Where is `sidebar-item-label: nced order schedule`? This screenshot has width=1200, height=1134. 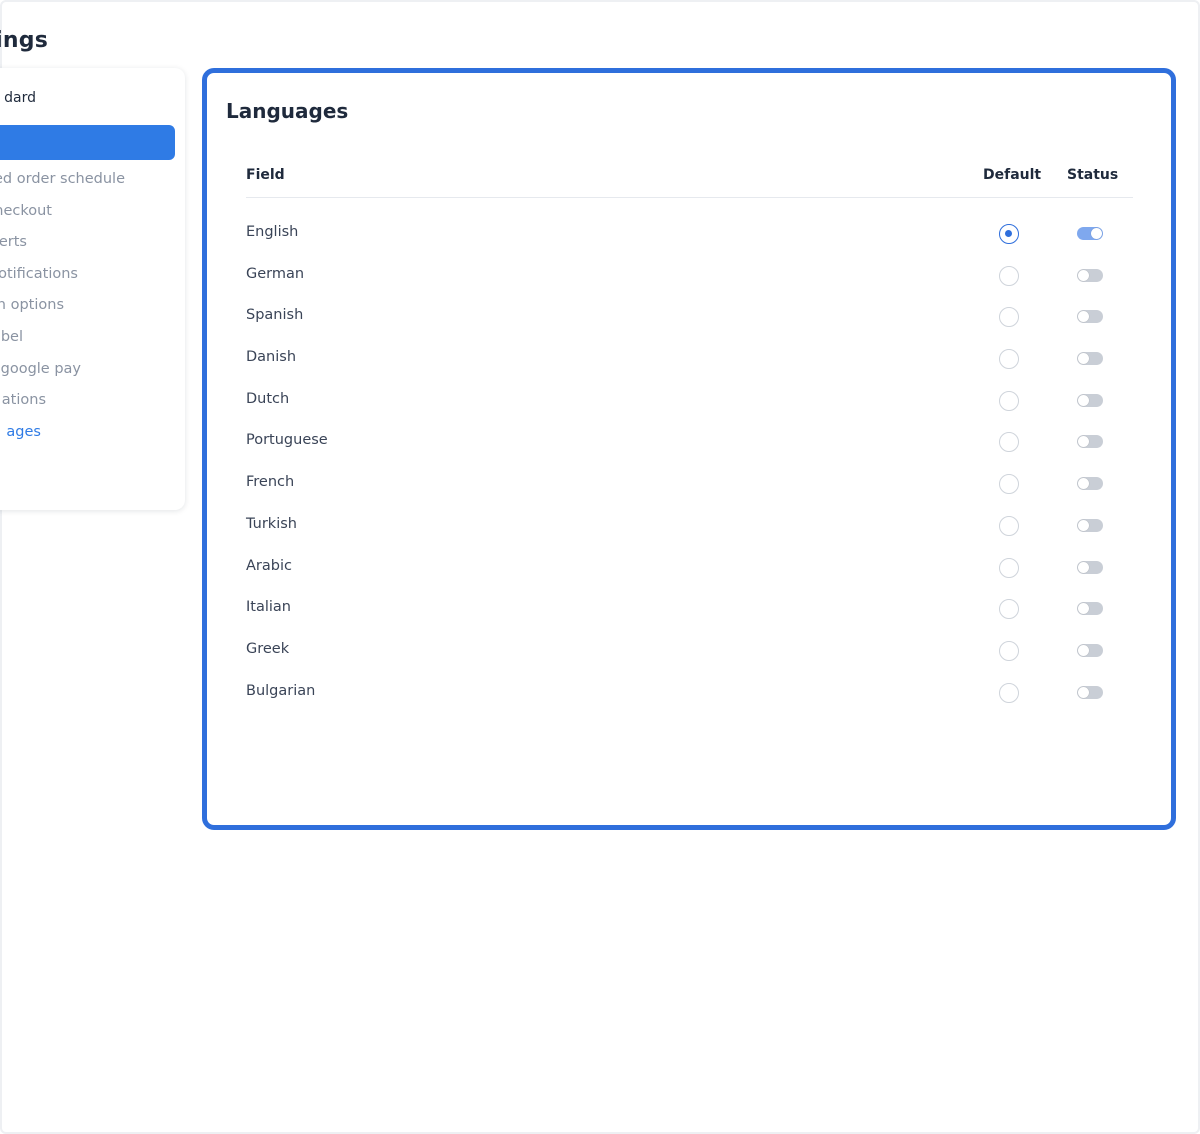
sidebar-item-label: nced order schedule is located at coordinates (62, 179).